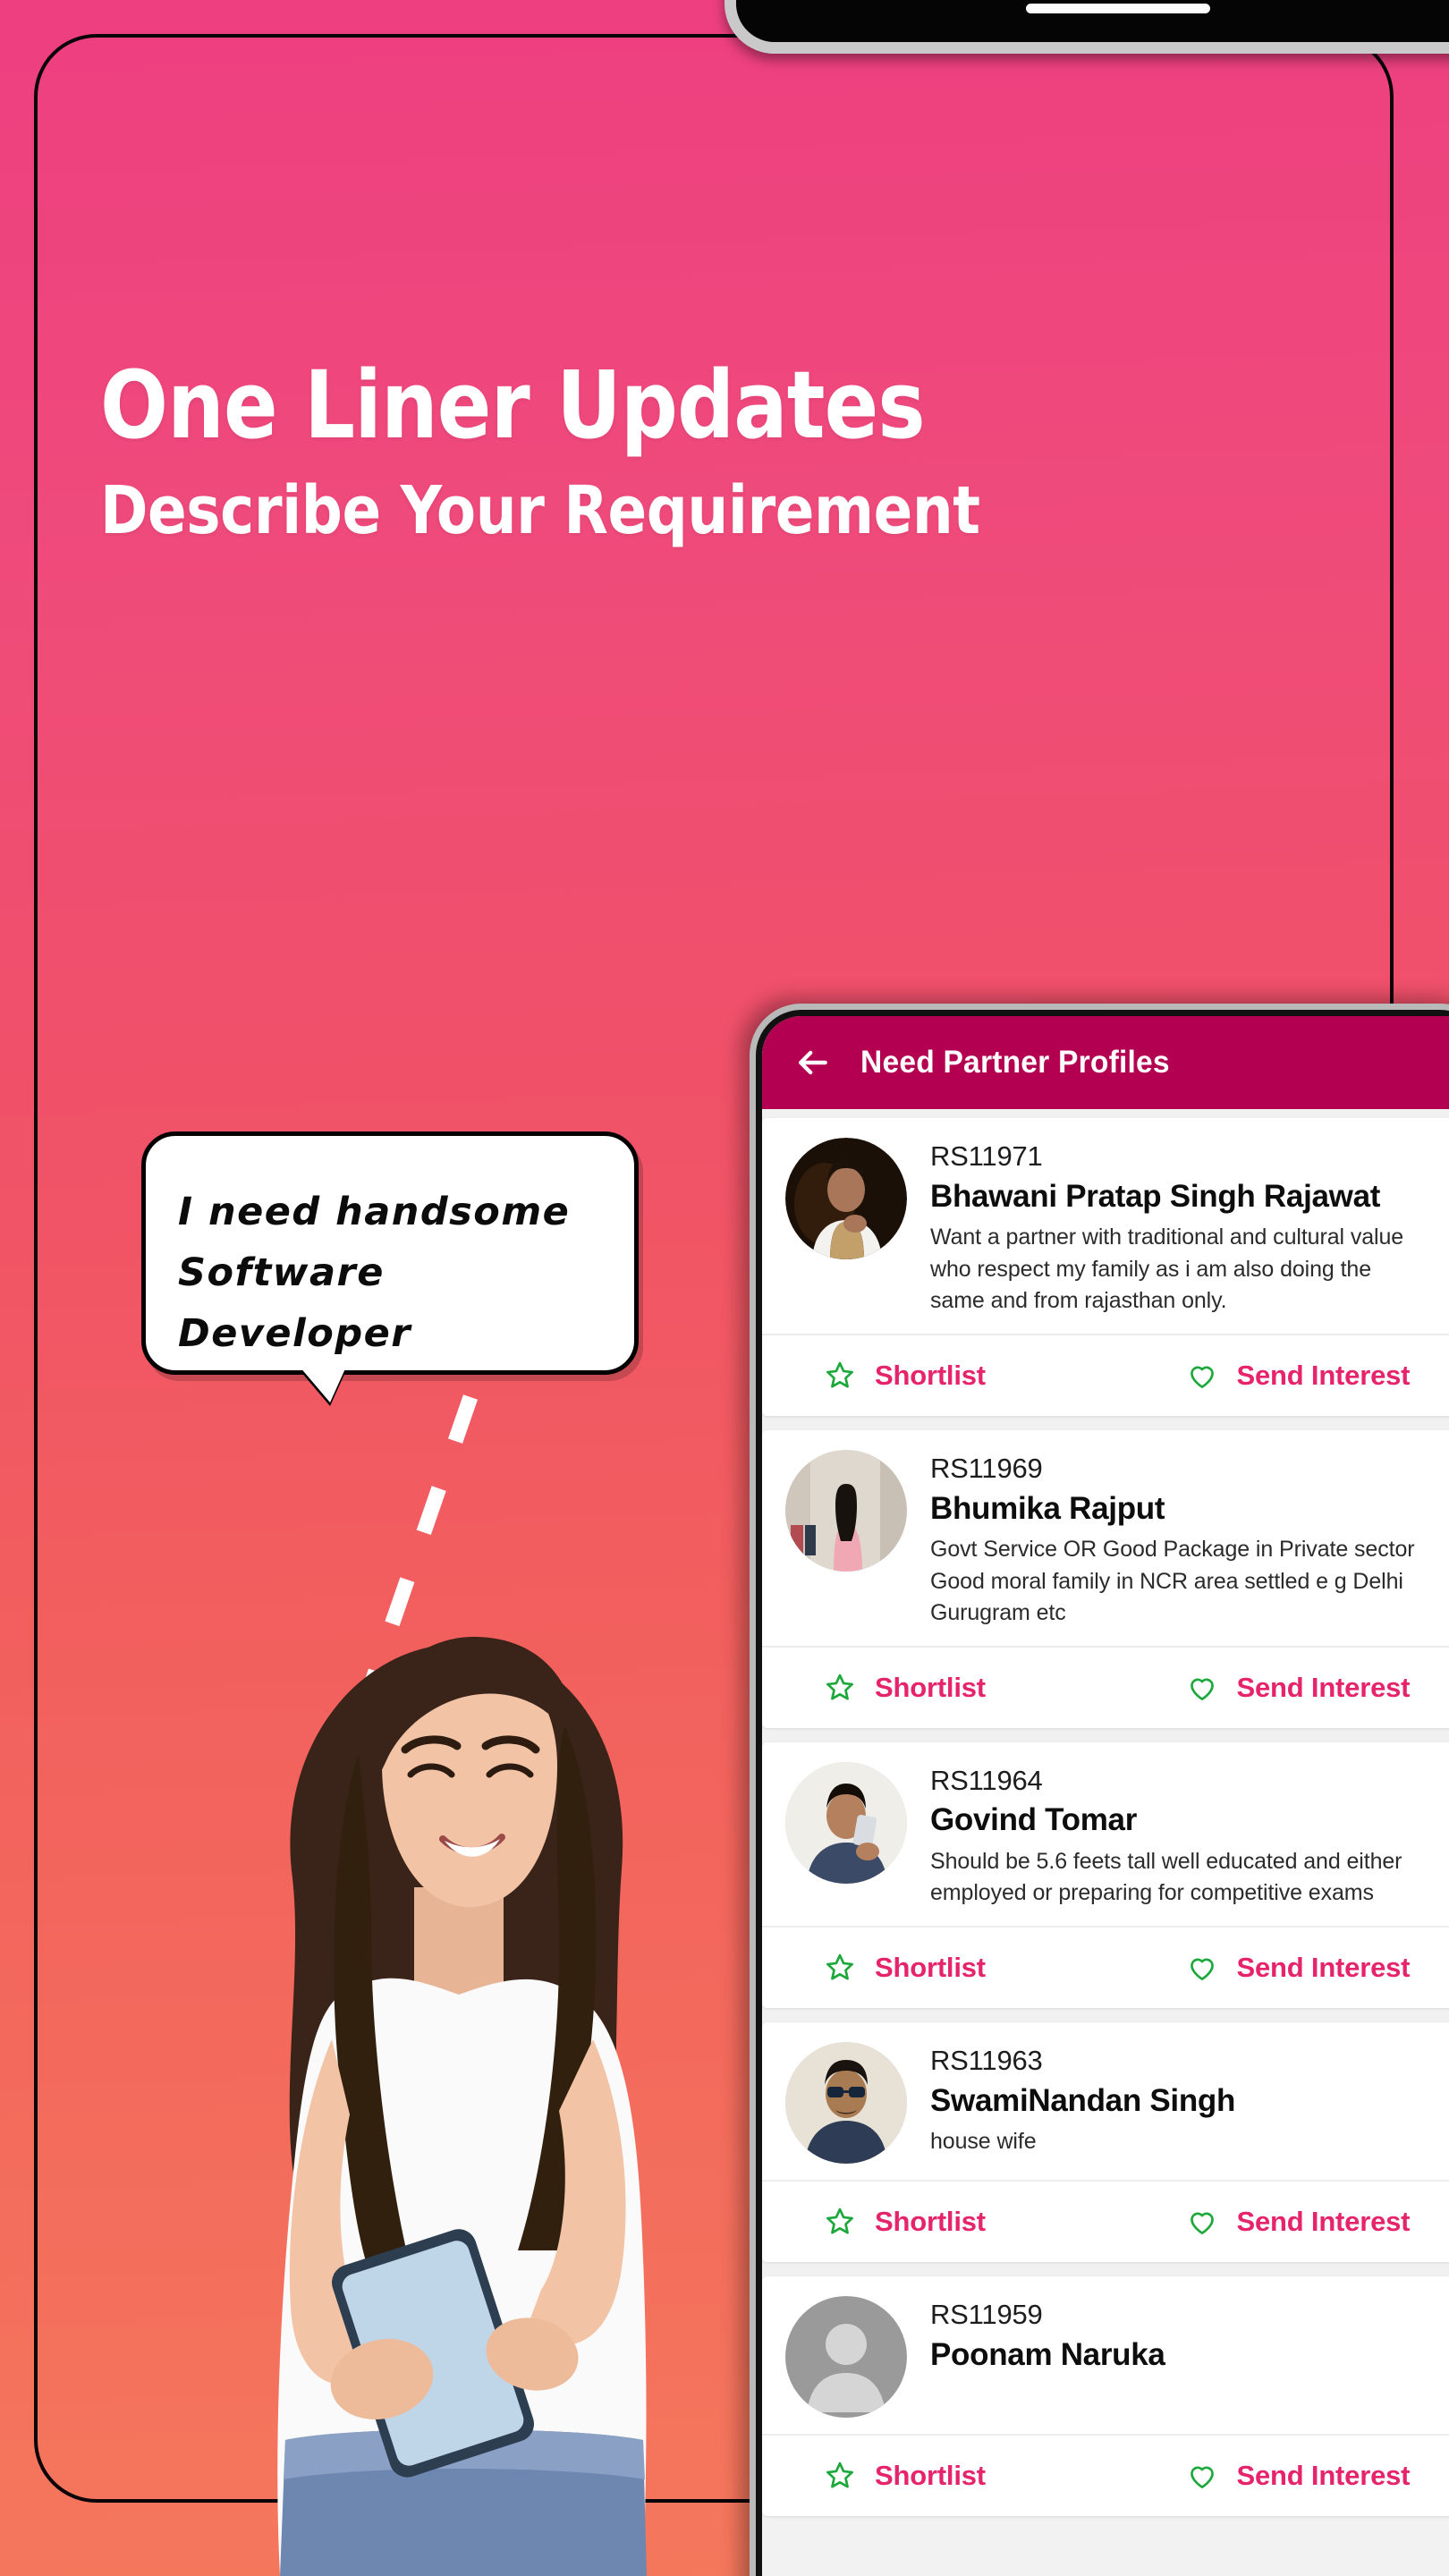 The height and width of the screenshot is (2576, 1449). What do you see at coordinates (1015, 1062) in the screenshot?
I see `app-bar-title: Need Partner Profiles` at bounding box center [1015, 1062].